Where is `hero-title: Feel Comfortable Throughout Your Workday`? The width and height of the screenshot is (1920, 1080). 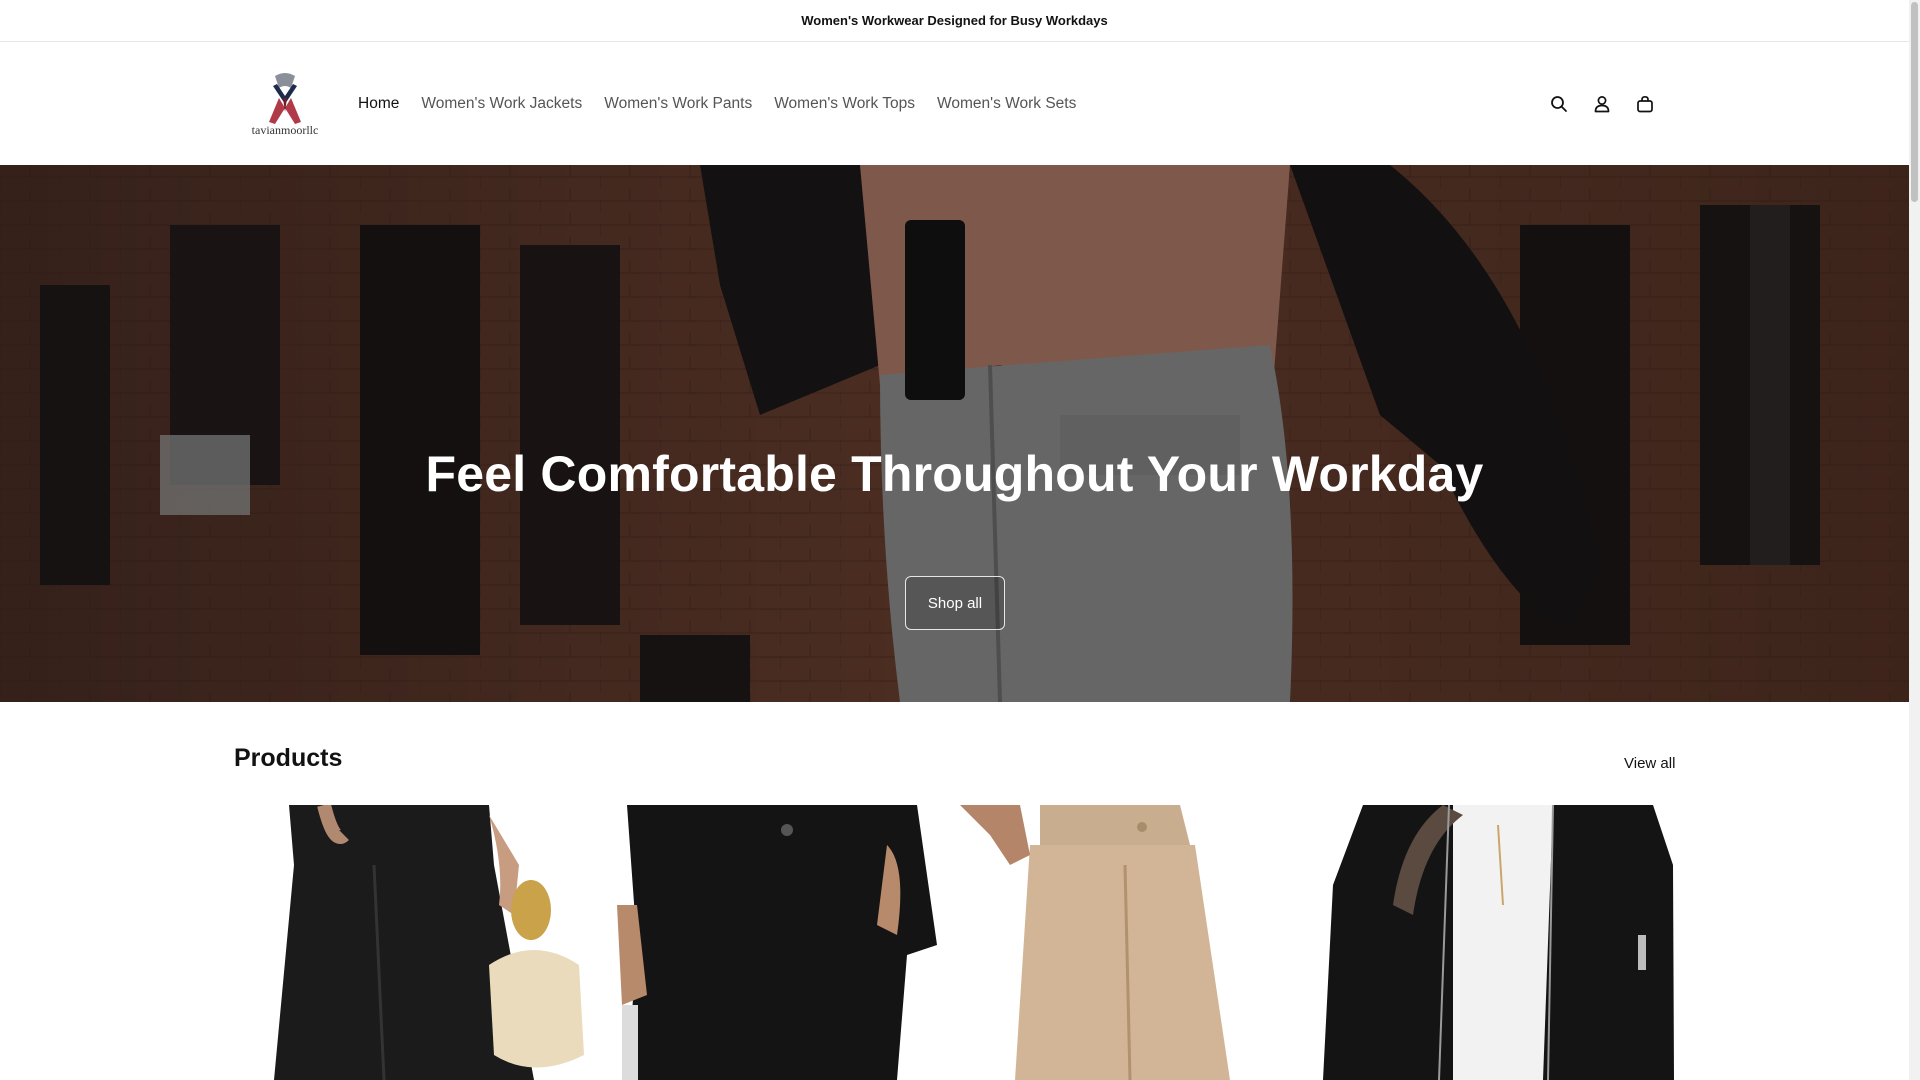
hero-title: Feel Comfortable Throughout Your Workday is located at coordinates (954, 474).